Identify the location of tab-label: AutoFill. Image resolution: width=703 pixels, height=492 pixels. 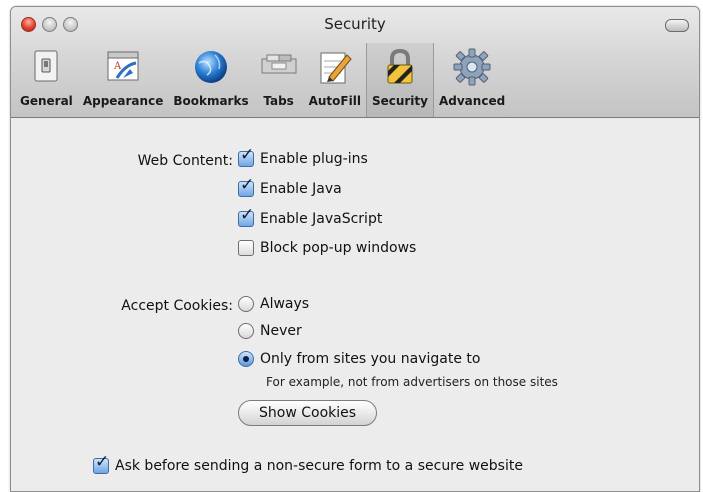
(334, 101).